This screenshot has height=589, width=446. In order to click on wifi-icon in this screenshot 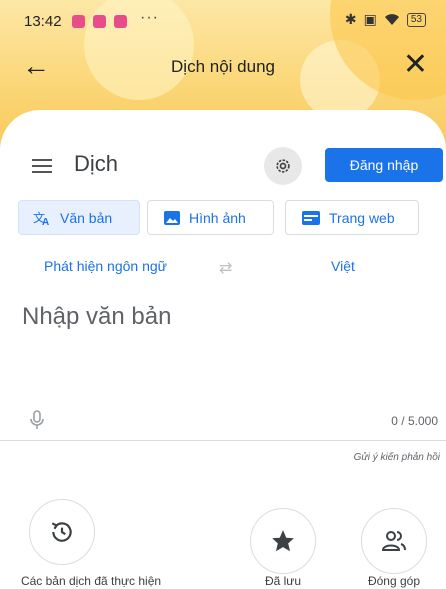, I will do `click(391, 19)`.